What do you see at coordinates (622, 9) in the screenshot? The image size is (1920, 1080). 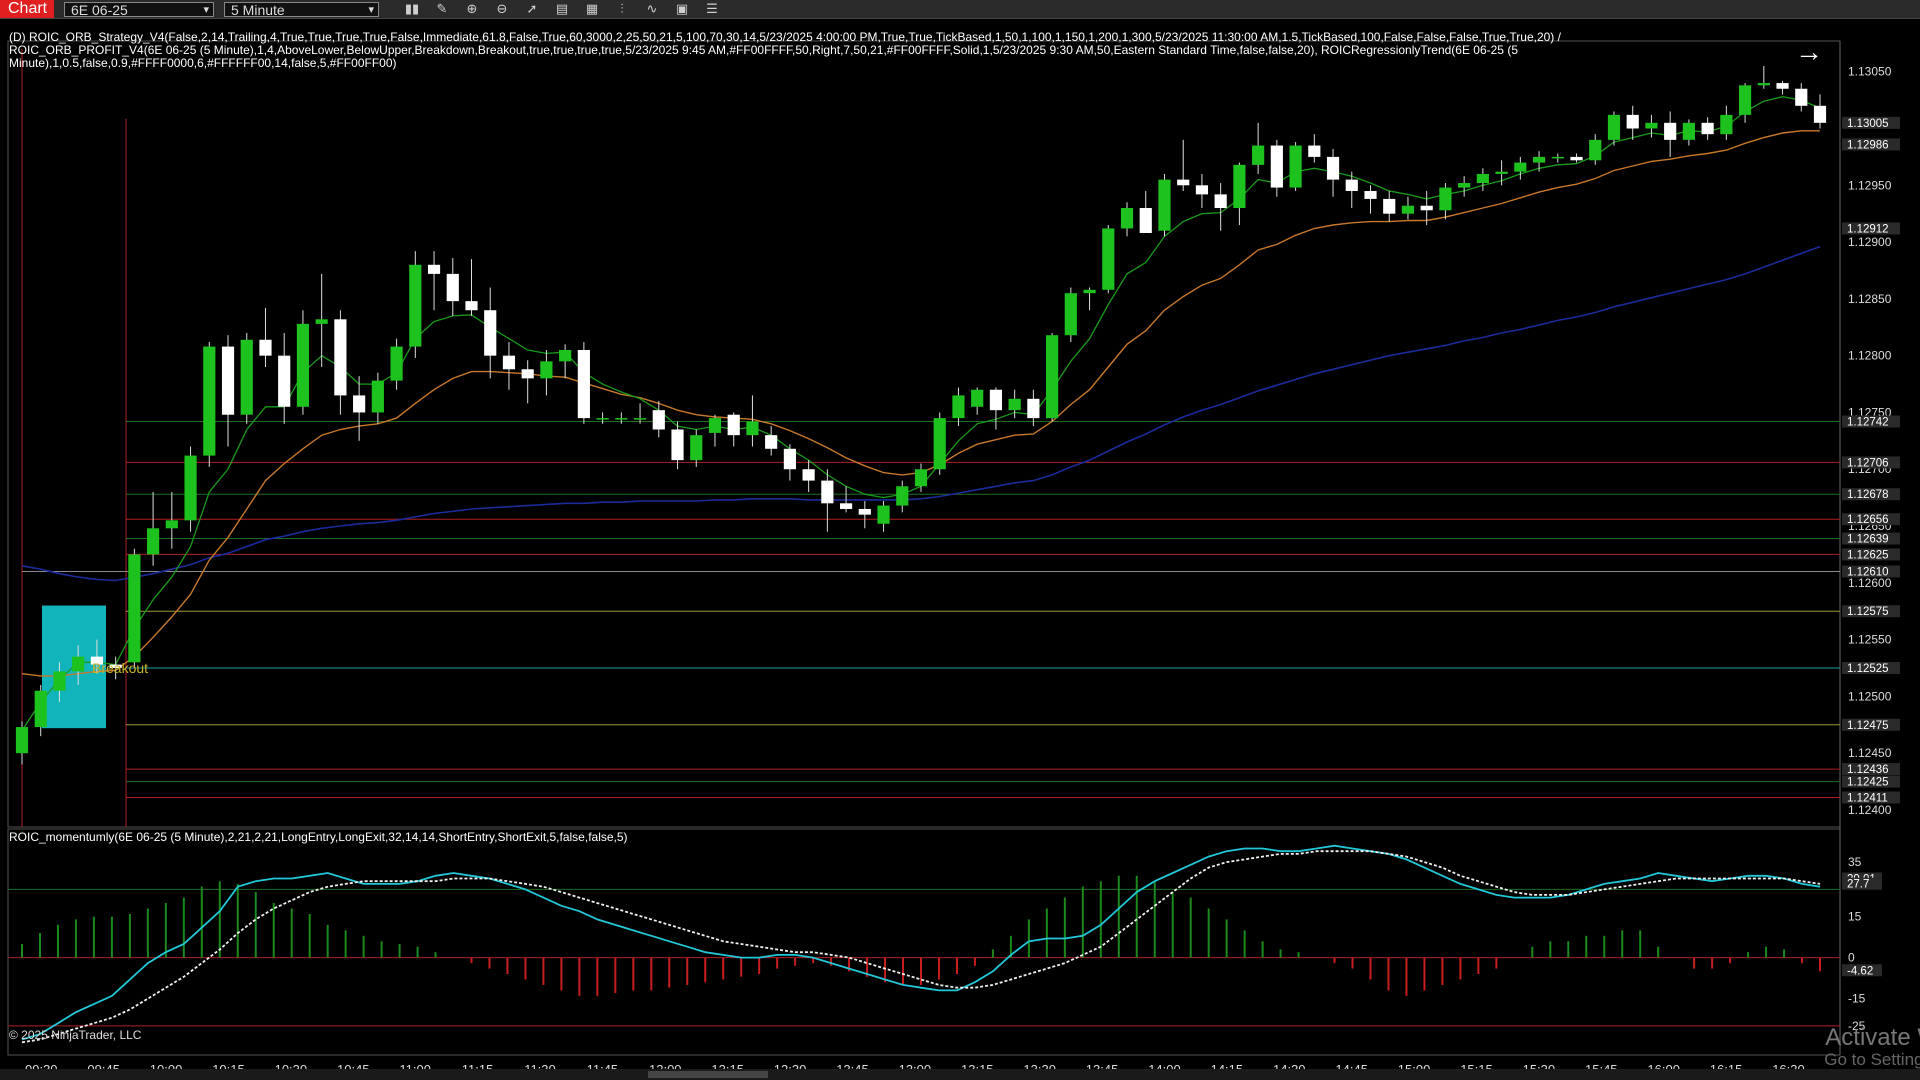 I see `strategies-icon: ⫶` at bounding box center [622, 9].